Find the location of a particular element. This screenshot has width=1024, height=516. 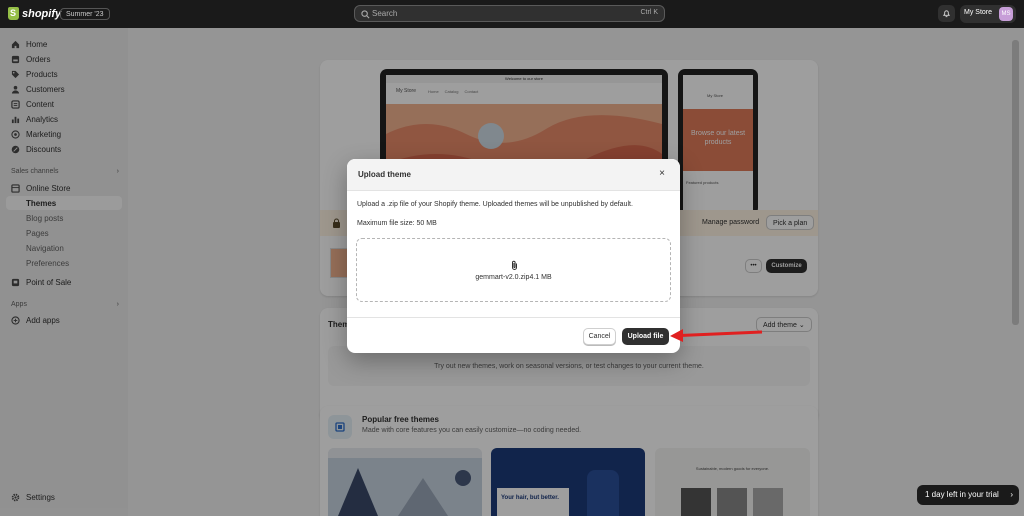

search-shortcut: Ctrl K is located at coordinates (649, 12).